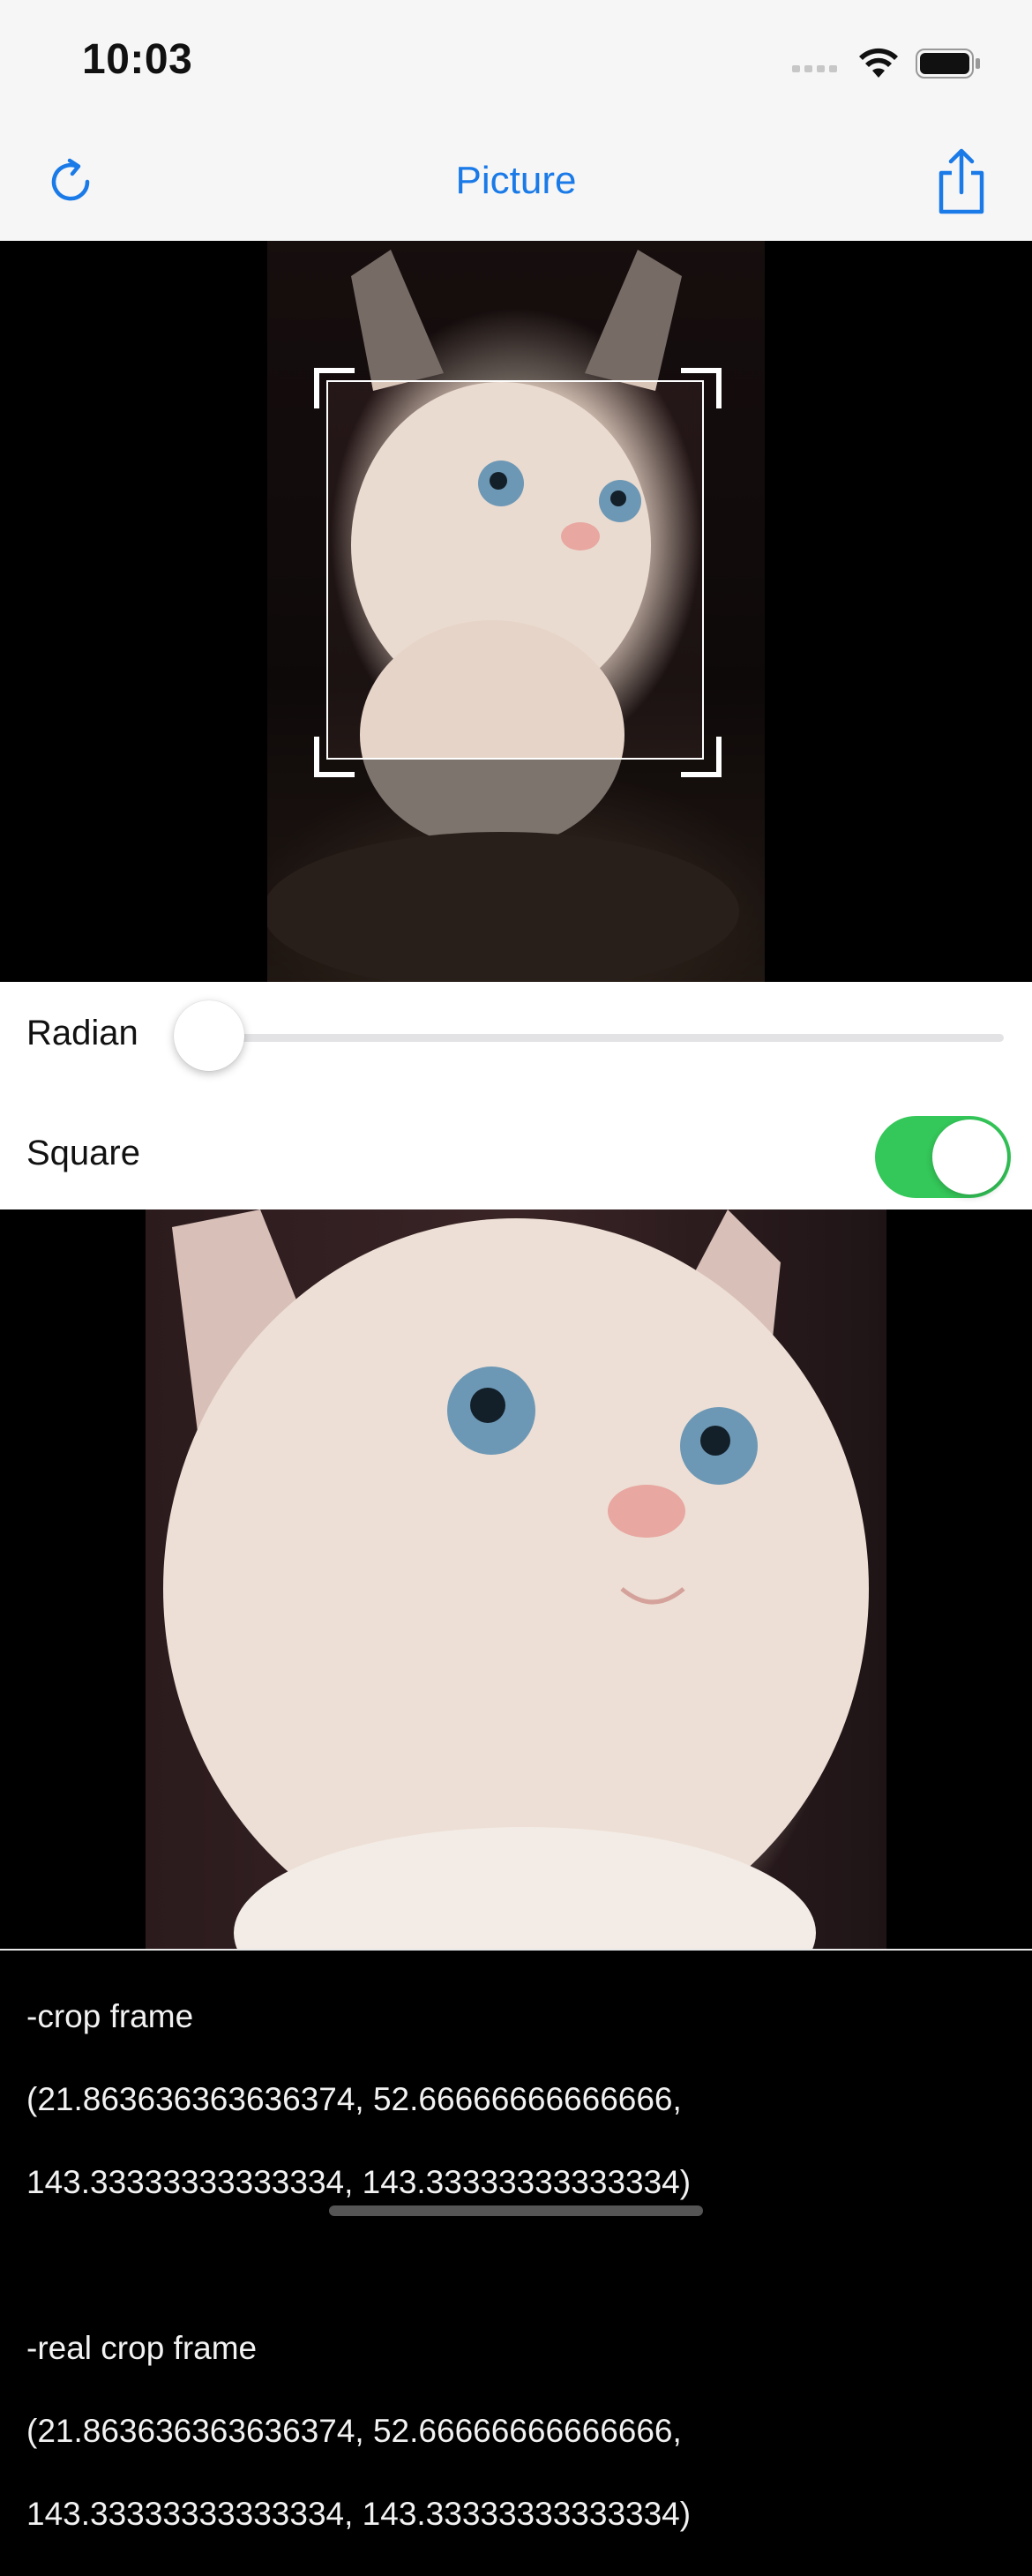  I want to click on crop-frame-title: -crop frame, so click(110, 2016).